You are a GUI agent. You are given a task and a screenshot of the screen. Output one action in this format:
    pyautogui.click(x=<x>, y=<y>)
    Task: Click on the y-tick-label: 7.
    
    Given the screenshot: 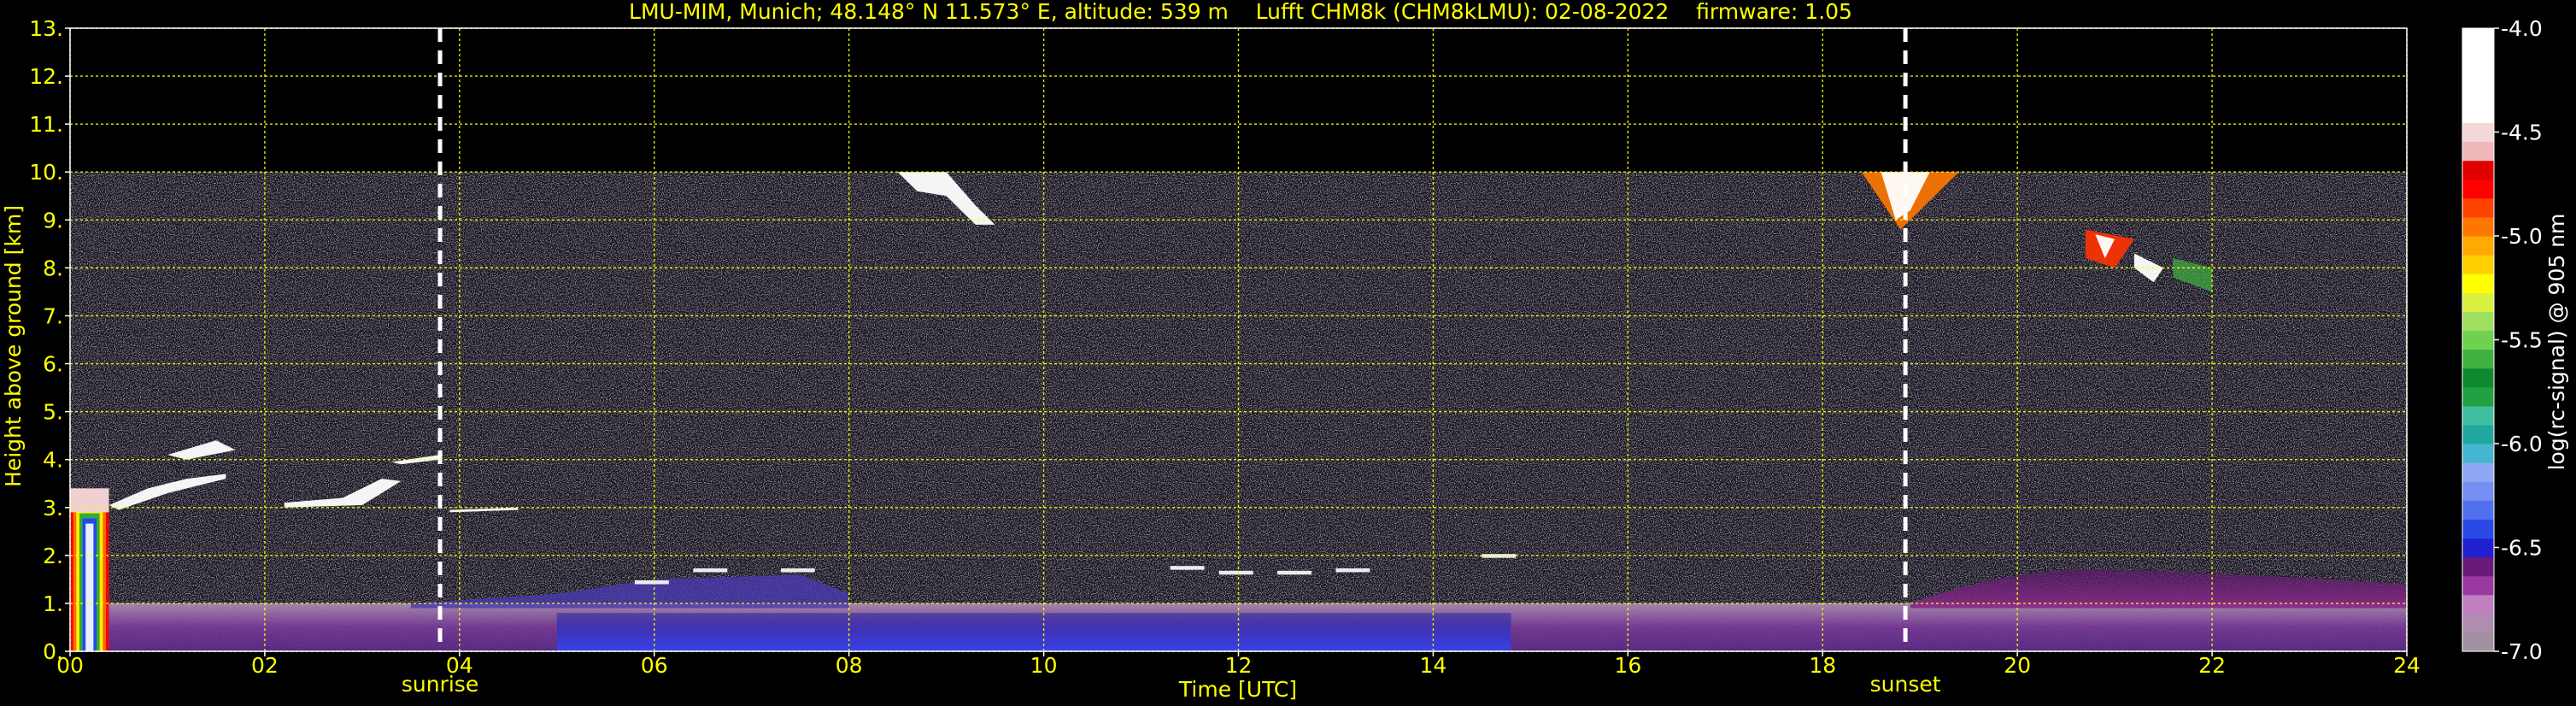 What is the action you would take?
    pyautogui.click(x=53, y=315)
    